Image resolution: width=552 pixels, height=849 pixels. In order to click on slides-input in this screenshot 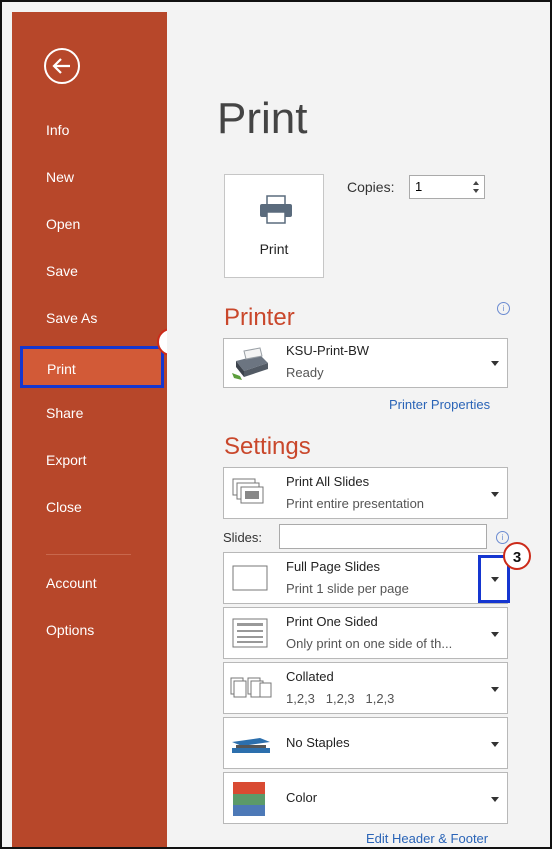, I will do `click(383, 536)`.